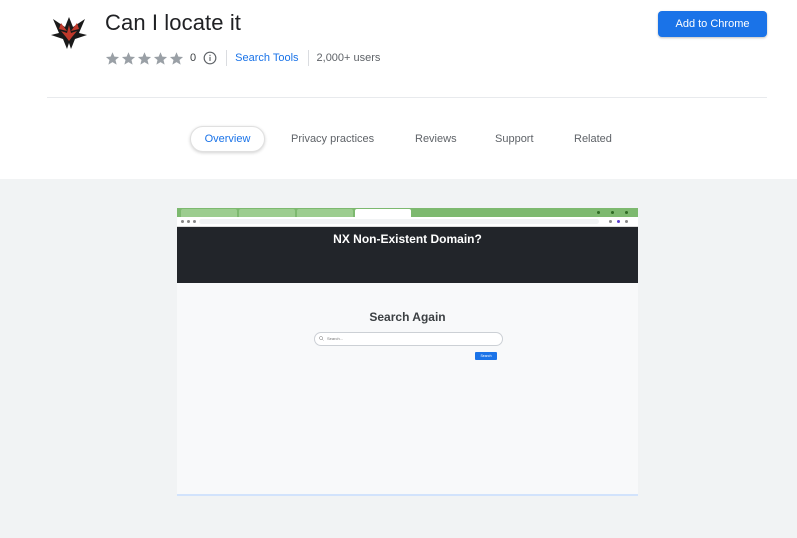 The image size is (797, 538). What do you see at coordinates (436, 139) in the screenshot?
I see `tab-reviews: Reviews` at bounding box center [436, 139].